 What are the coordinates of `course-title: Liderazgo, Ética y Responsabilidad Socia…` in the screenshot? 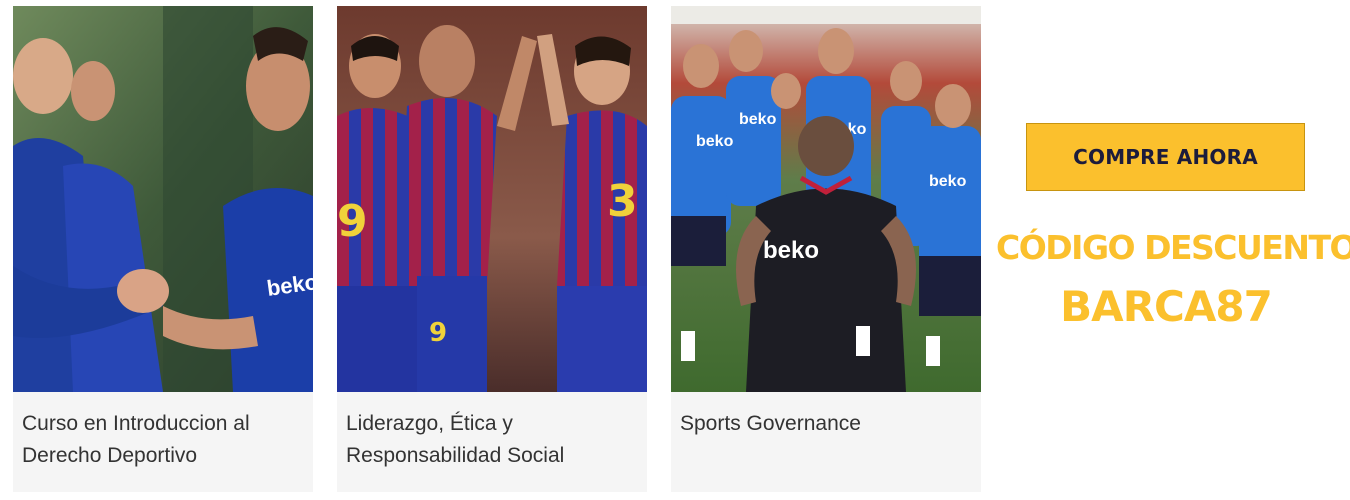 It's located at (491, 440).